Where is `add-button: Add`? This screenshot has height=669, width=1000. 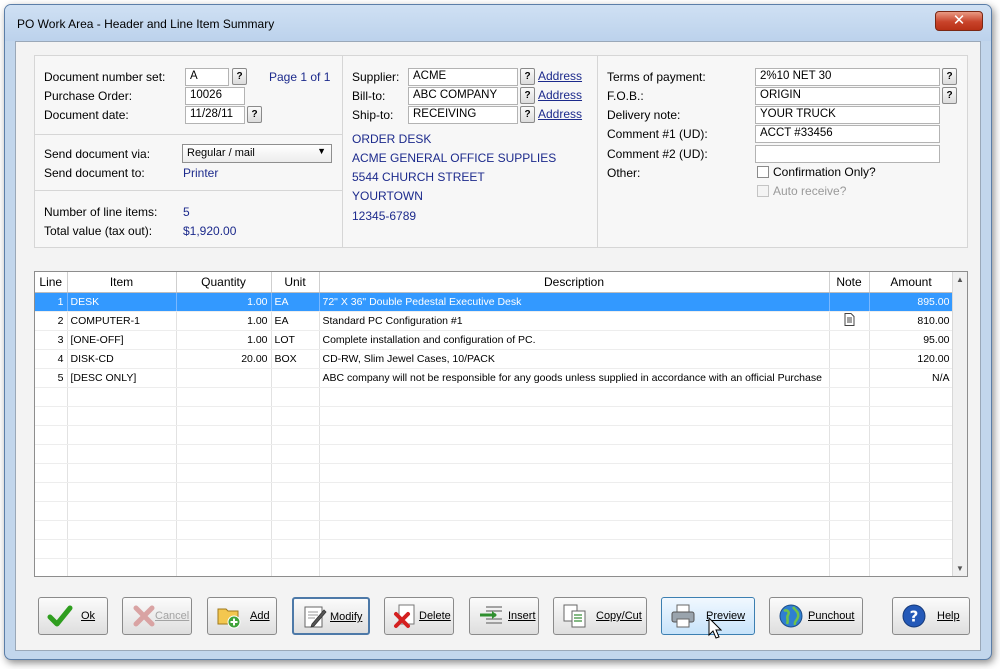 add-button: Add is located at coordinates (242, 616).